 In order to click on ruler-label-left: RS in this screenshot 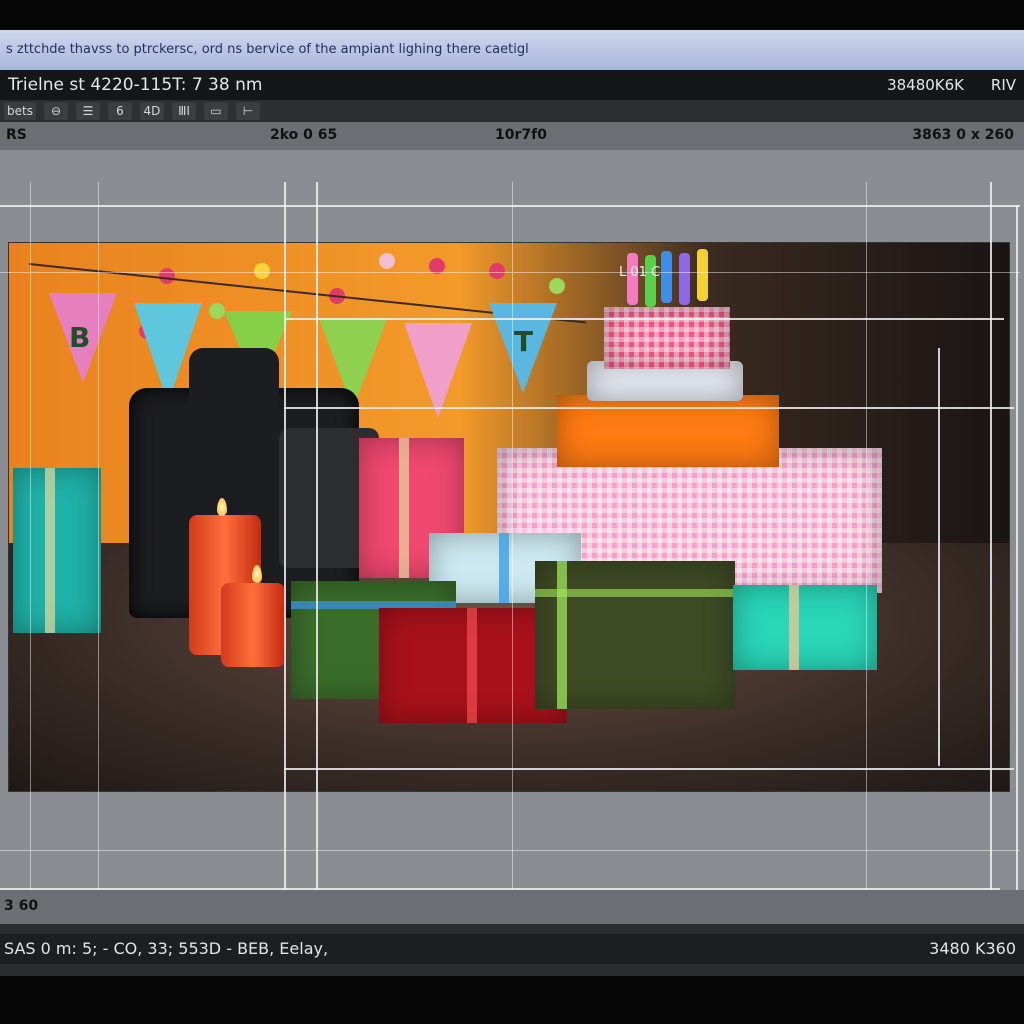, I will do `click(16, 135)`.